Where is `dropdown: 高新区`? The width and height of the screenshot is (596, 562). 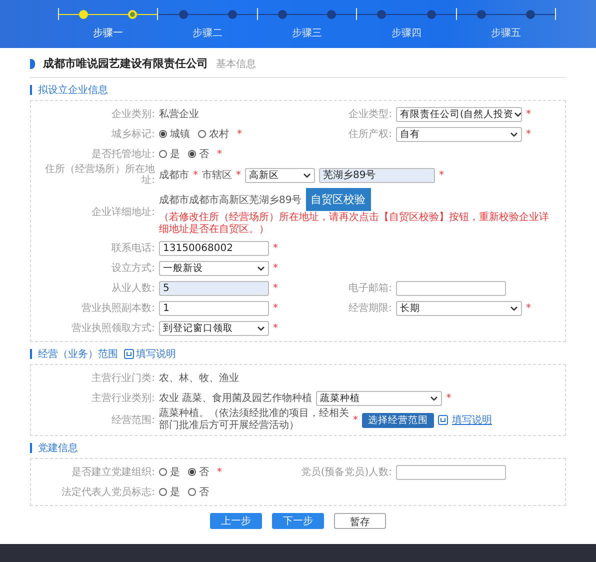
dropdown: 高新区 is located at coordinates (280, 175).